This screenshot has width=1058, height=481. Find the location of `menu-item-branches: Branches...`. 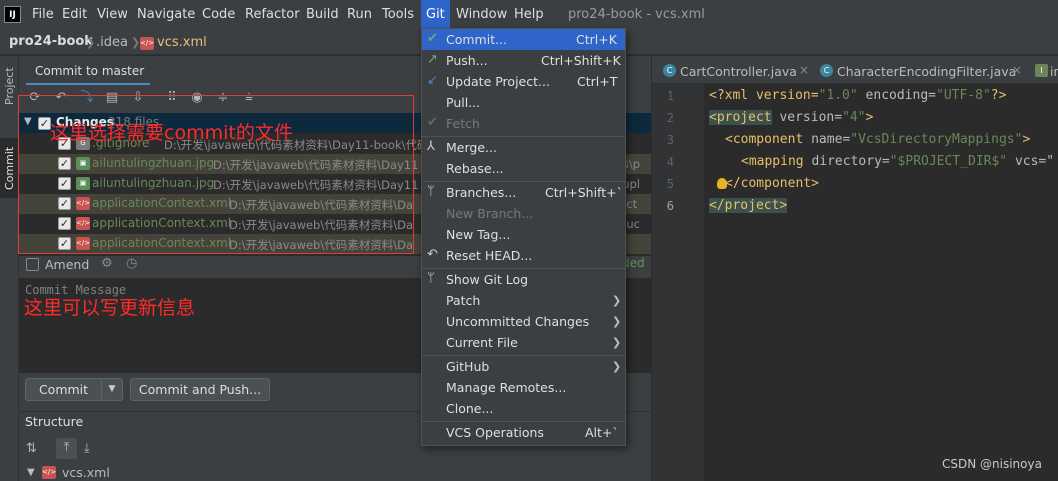

menu-item-branches: Branches... is located at coordinates (481, 192).